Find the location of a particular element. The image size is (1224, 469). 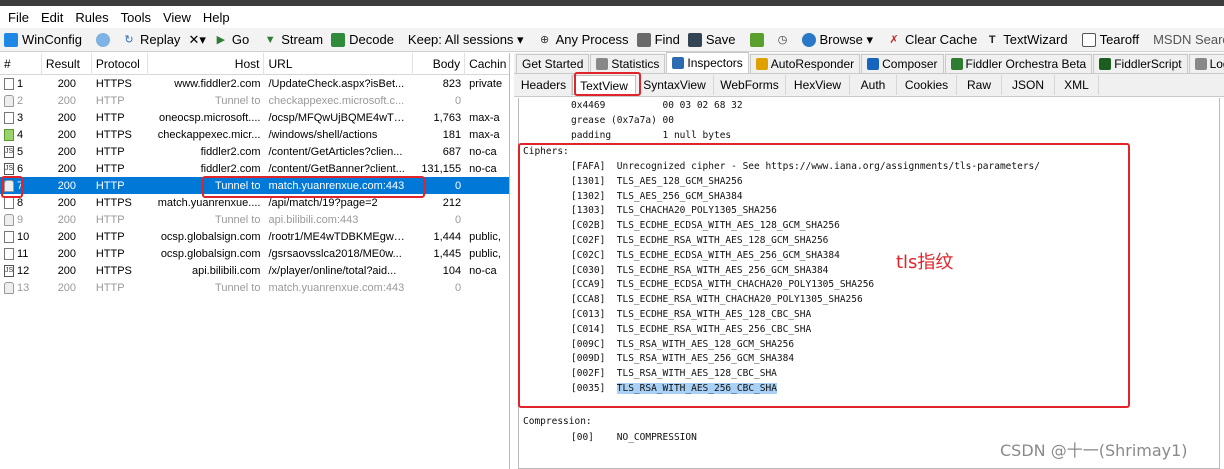

cell-body: 1,763 is located at coordinates (447, 117).